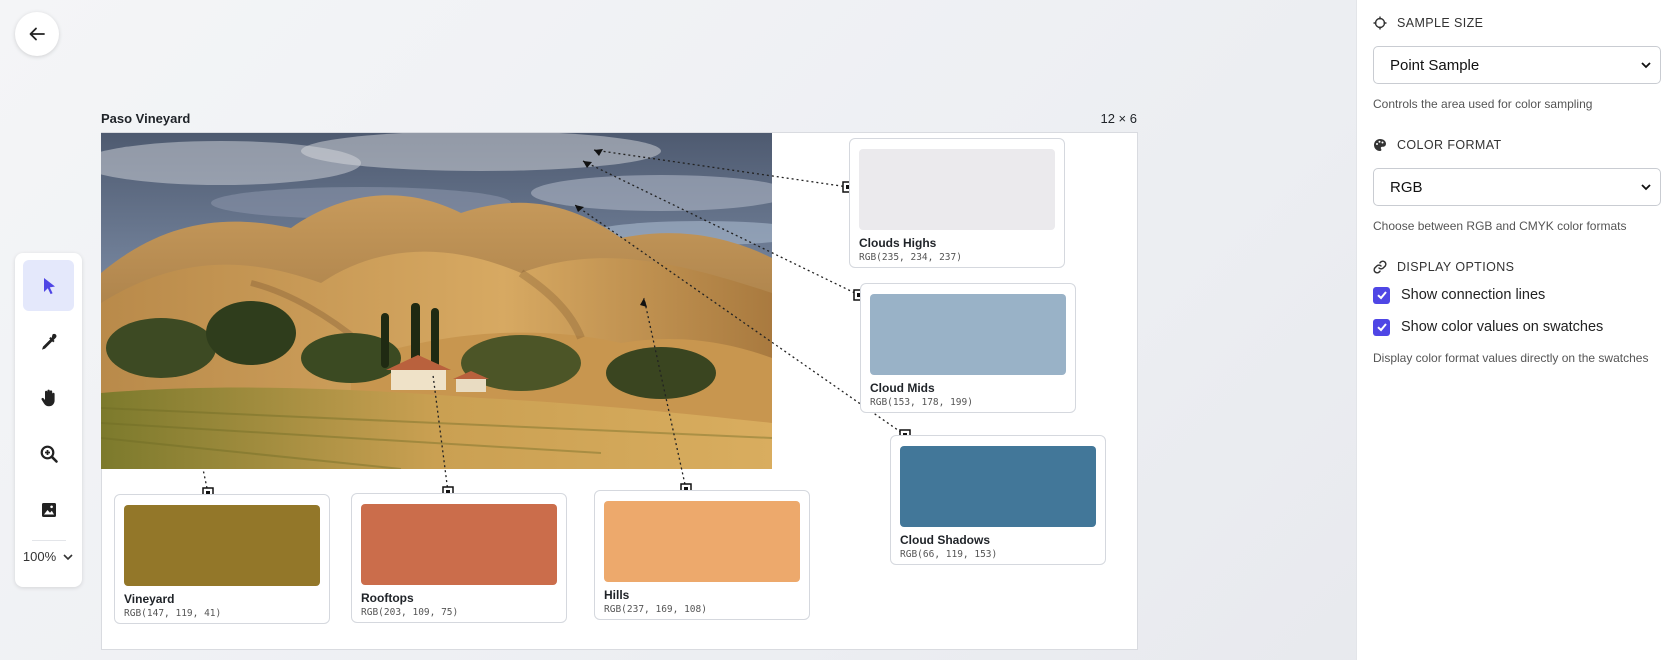 The height and width of the screenshot is (660, 1672). Describe the element at coordinates (39, 556) in the screenshot. I see `zoom-level-value: 100%` at that location.